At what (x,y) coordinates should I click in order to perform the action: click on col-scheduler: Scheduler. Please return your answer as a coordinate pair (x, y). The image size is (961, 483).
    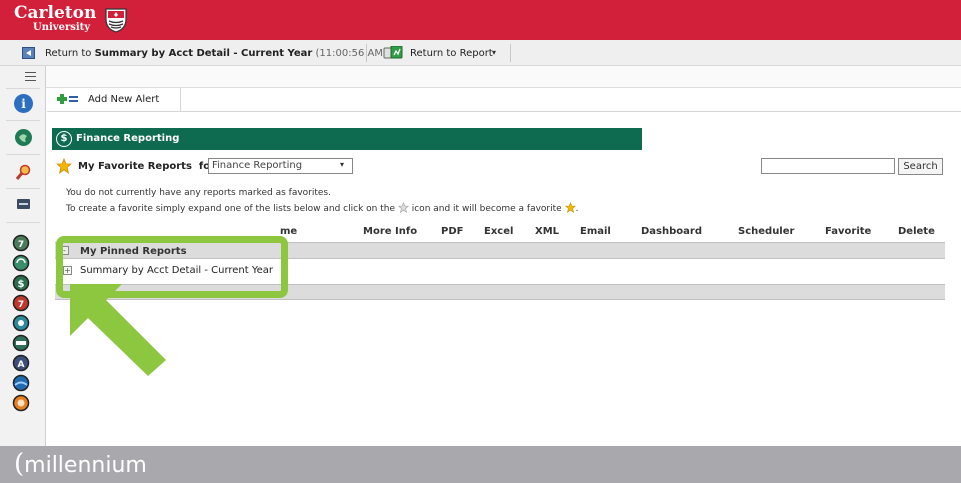
    Looking at the image, I should click on (766, 231).